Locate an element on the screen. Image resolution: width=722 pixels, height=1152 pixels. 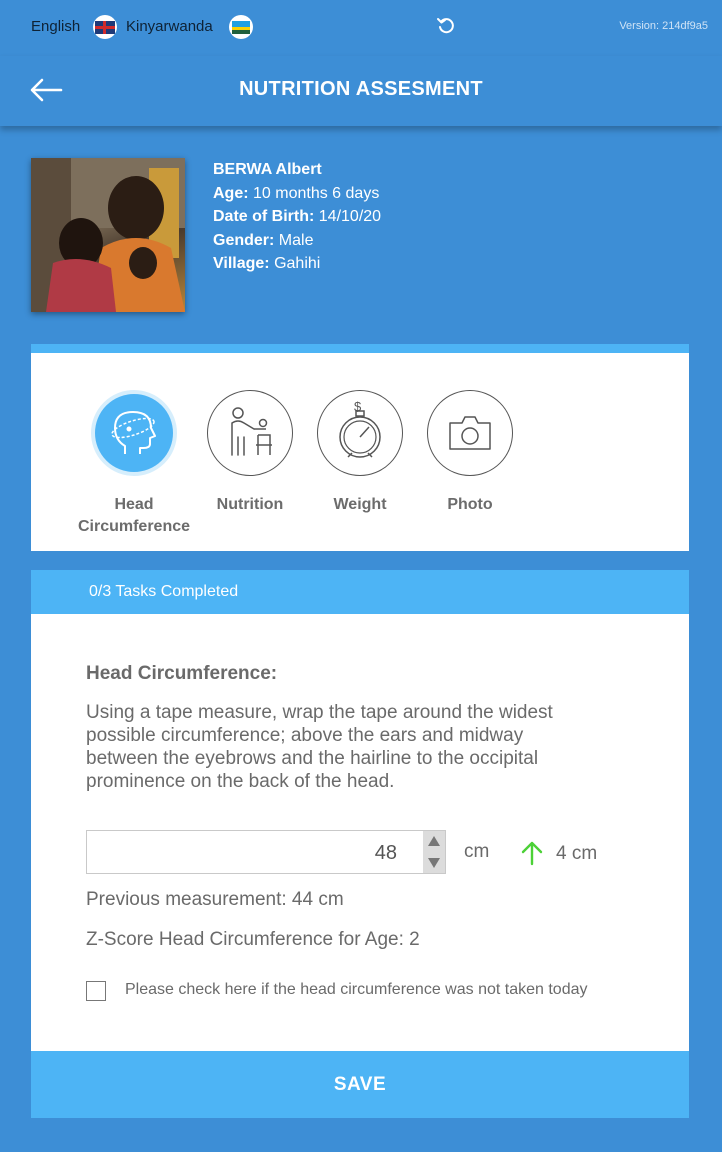
number-spinner is located at coordinates (434, 852).